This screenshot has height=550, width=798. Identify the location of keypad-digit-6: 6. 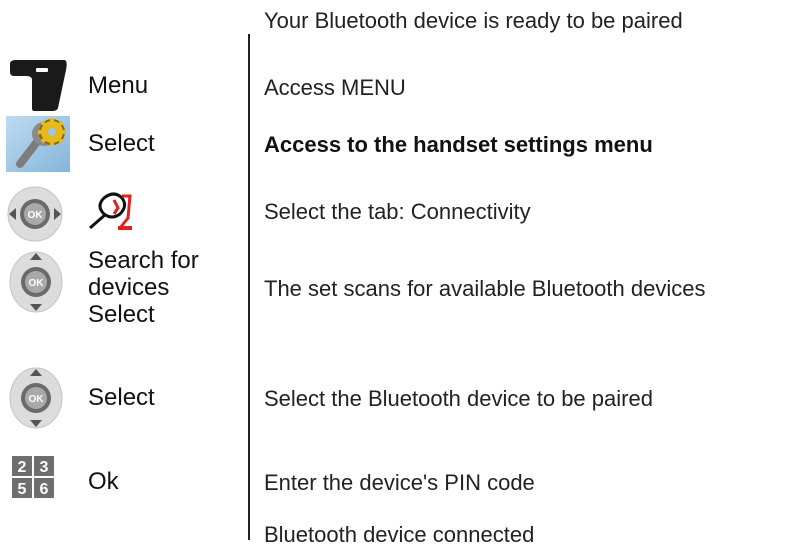
(44, 489).